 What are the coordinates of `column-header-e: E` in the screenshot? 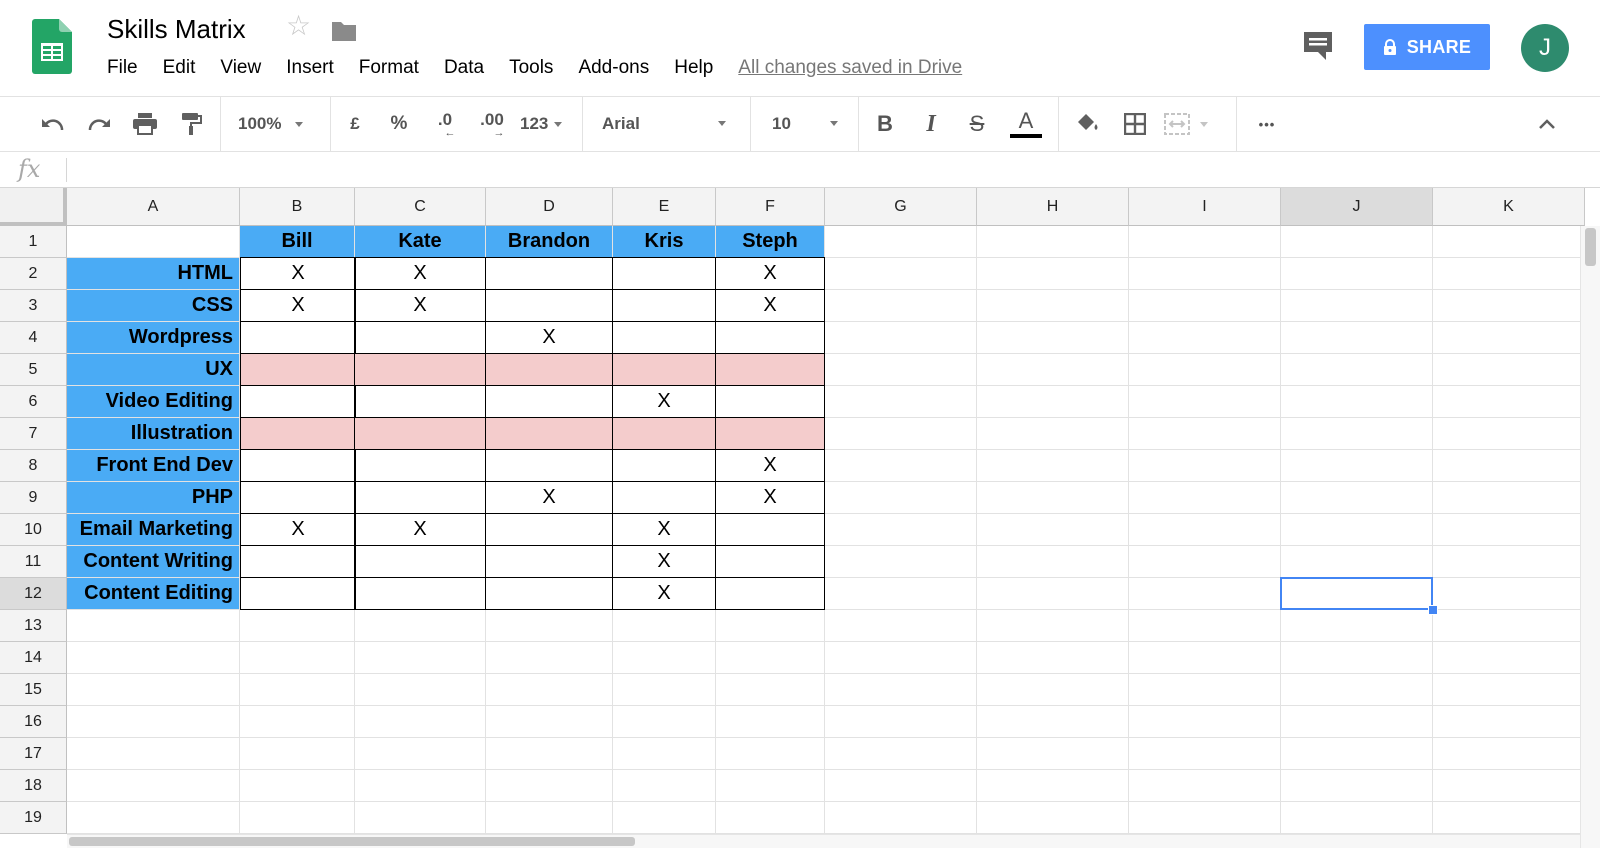 It's located at (664, 207).